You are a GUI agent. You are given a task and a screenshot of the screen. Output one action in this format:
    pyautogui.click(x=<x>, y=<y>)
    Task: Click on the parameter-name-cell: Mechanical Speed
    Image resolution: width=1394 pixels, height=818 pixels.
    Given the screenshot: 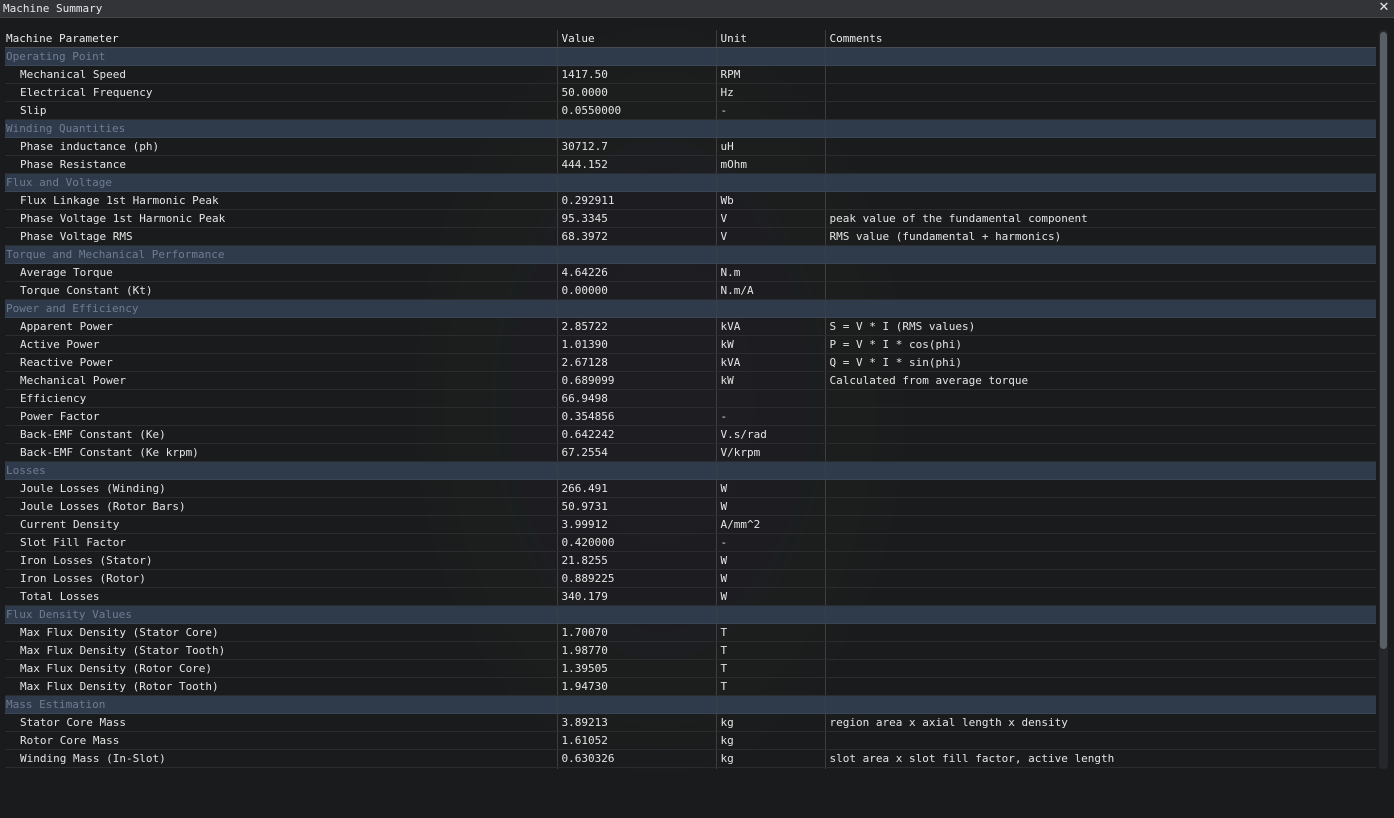 What is the action you would take?
    pyautogui.click(x=281, y=74)
    